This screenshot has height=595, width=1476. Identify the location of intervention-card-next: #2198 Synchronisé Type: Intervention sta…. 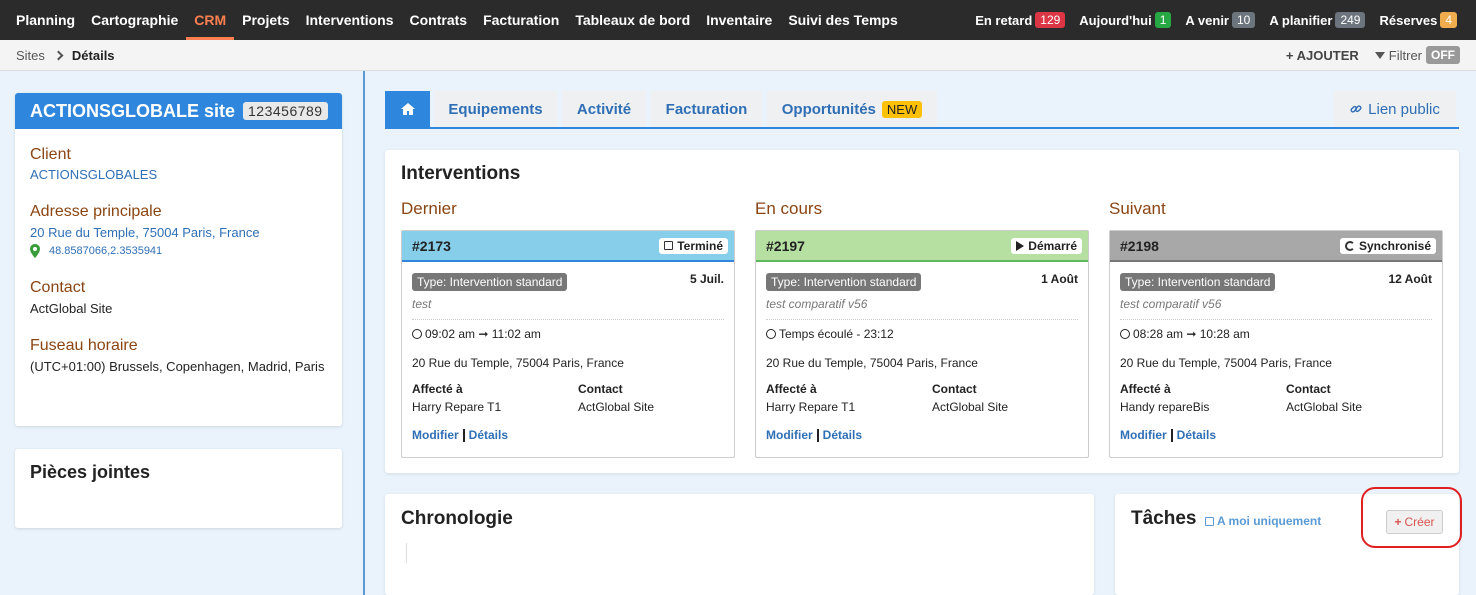
(1276, 344).